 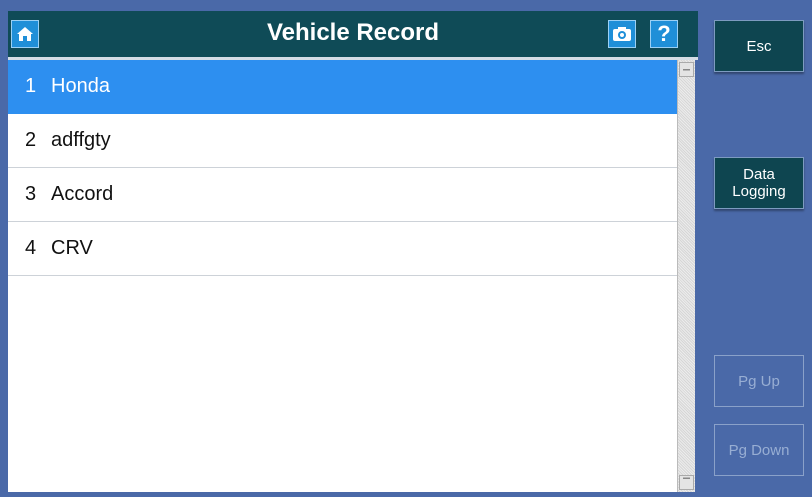 I want to click on esc-button-label: Esc, so click(x=759, y=46).